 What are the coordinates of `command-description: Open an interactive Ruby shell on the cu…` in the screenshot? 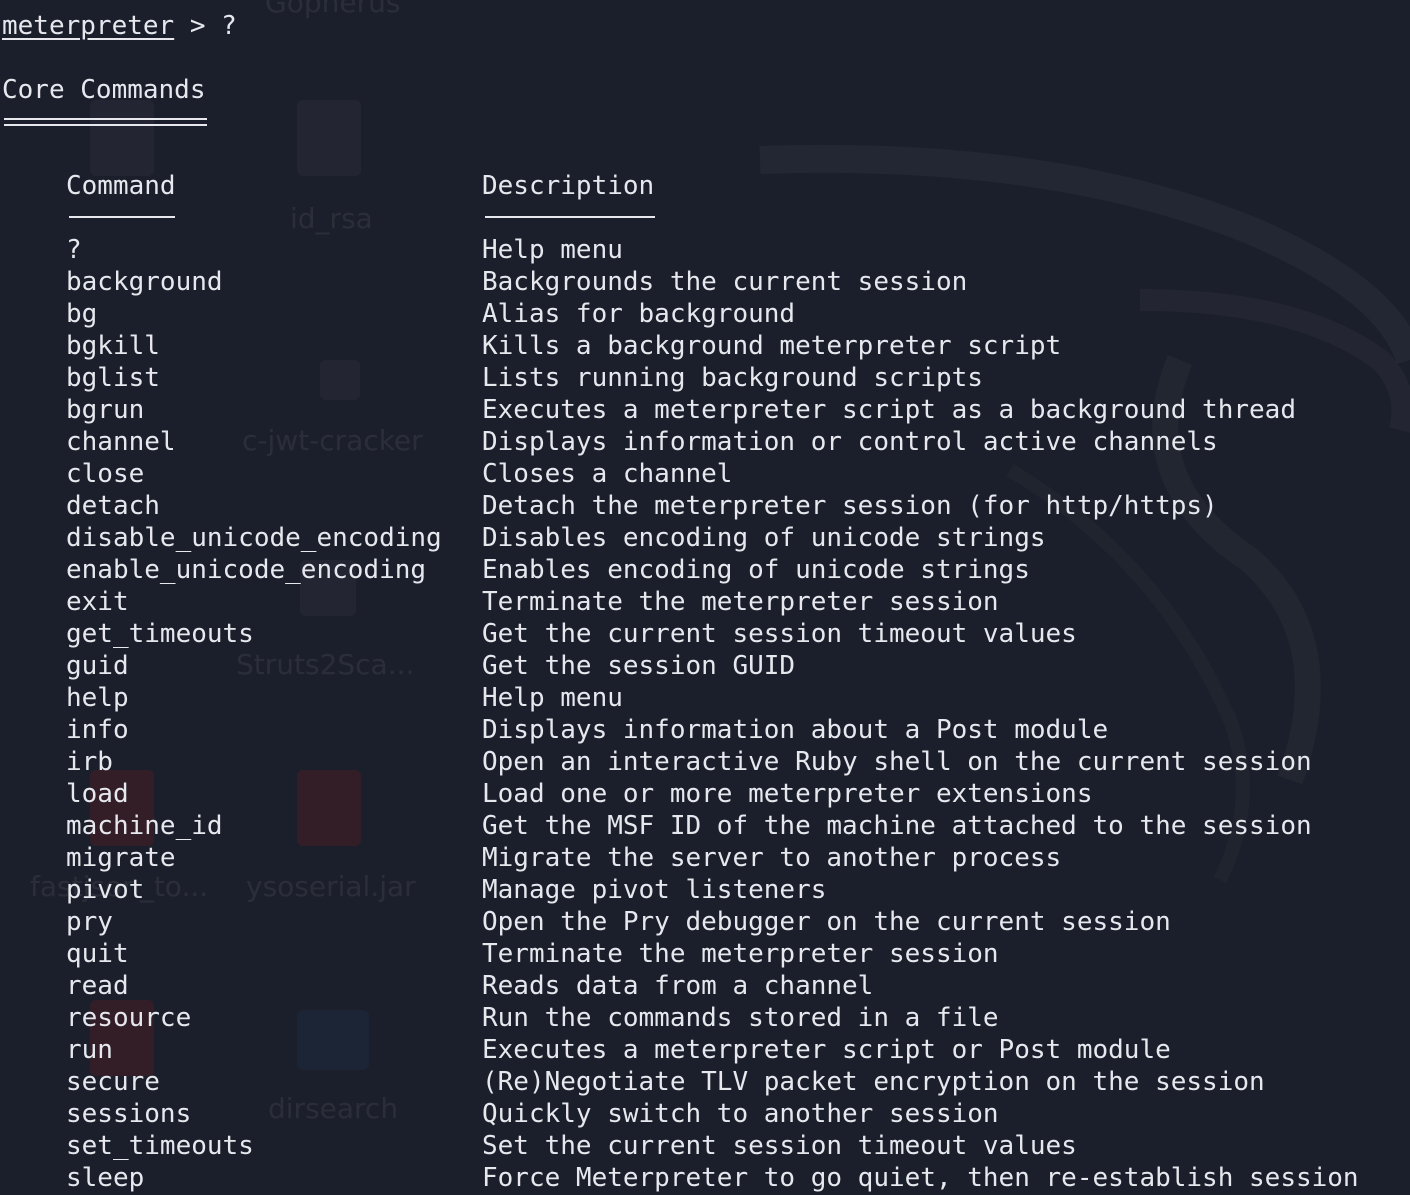 It's located at (897, 762).